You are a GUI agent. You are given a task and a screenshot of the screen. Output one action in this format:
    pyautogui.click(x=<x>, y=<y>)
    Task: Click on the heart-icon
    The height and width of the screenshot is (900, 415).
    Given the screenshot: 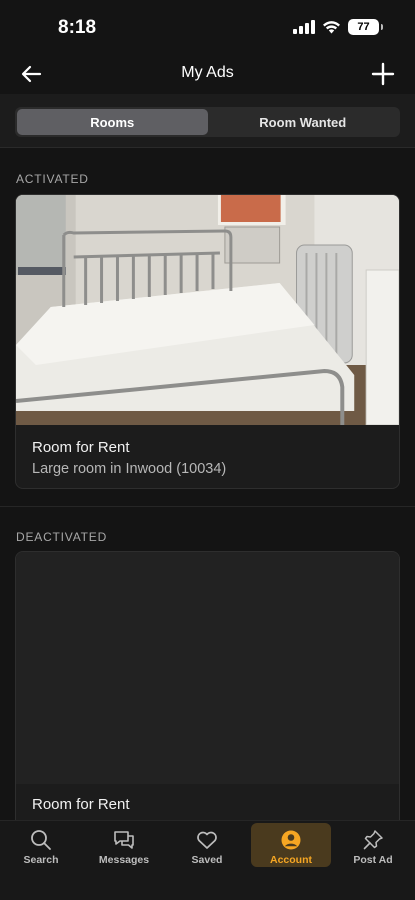 What is the action you would take?
    pyautogui.click(x=207, y=840)
    